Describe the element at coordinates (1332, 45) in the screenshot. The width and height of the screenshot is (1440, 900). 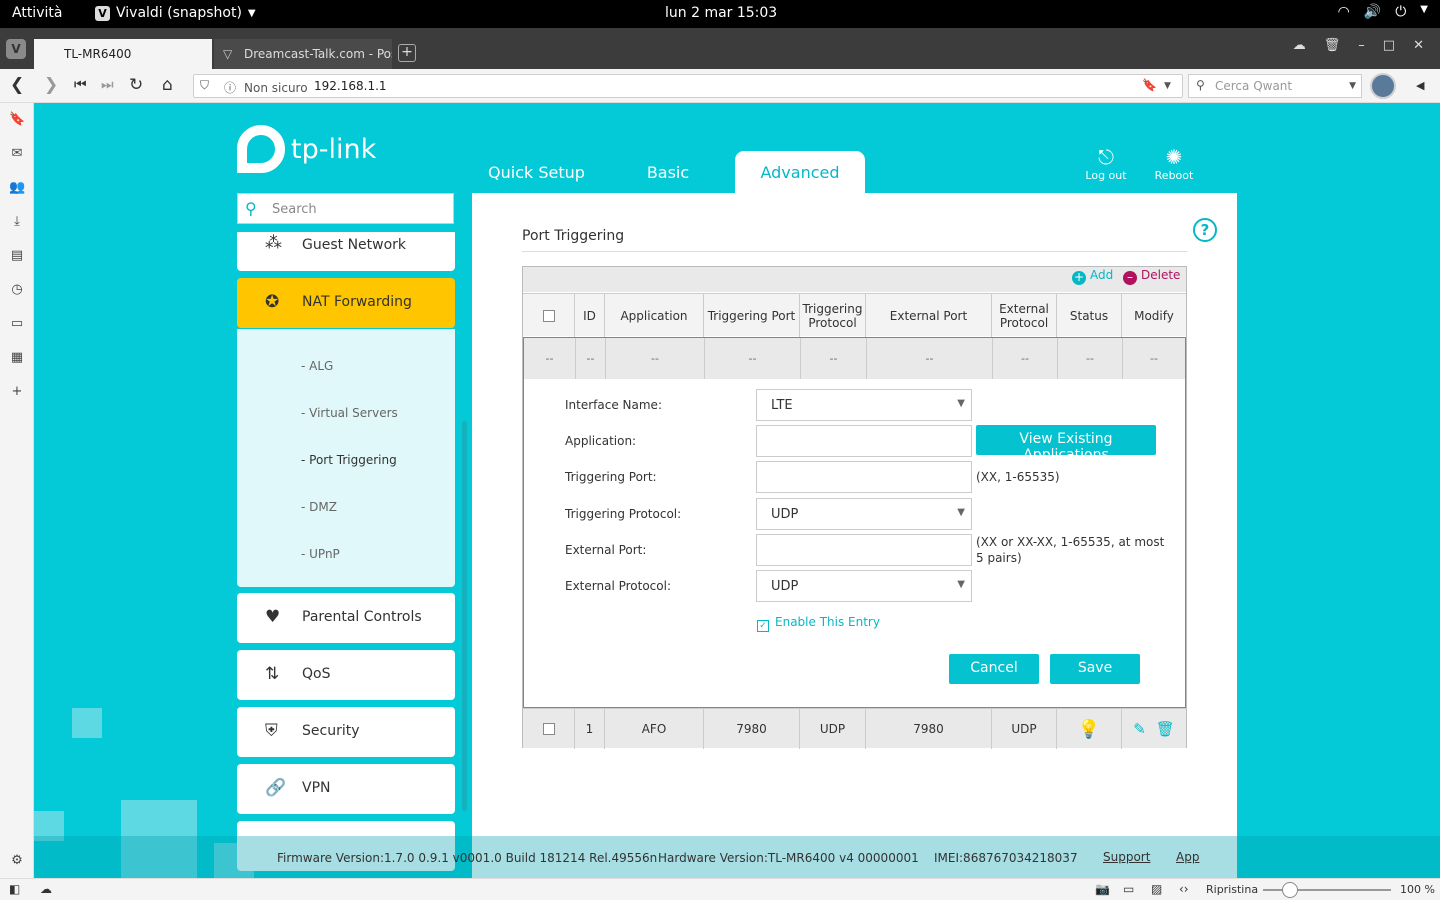
I see `trash-icon: 🗑` at that location.